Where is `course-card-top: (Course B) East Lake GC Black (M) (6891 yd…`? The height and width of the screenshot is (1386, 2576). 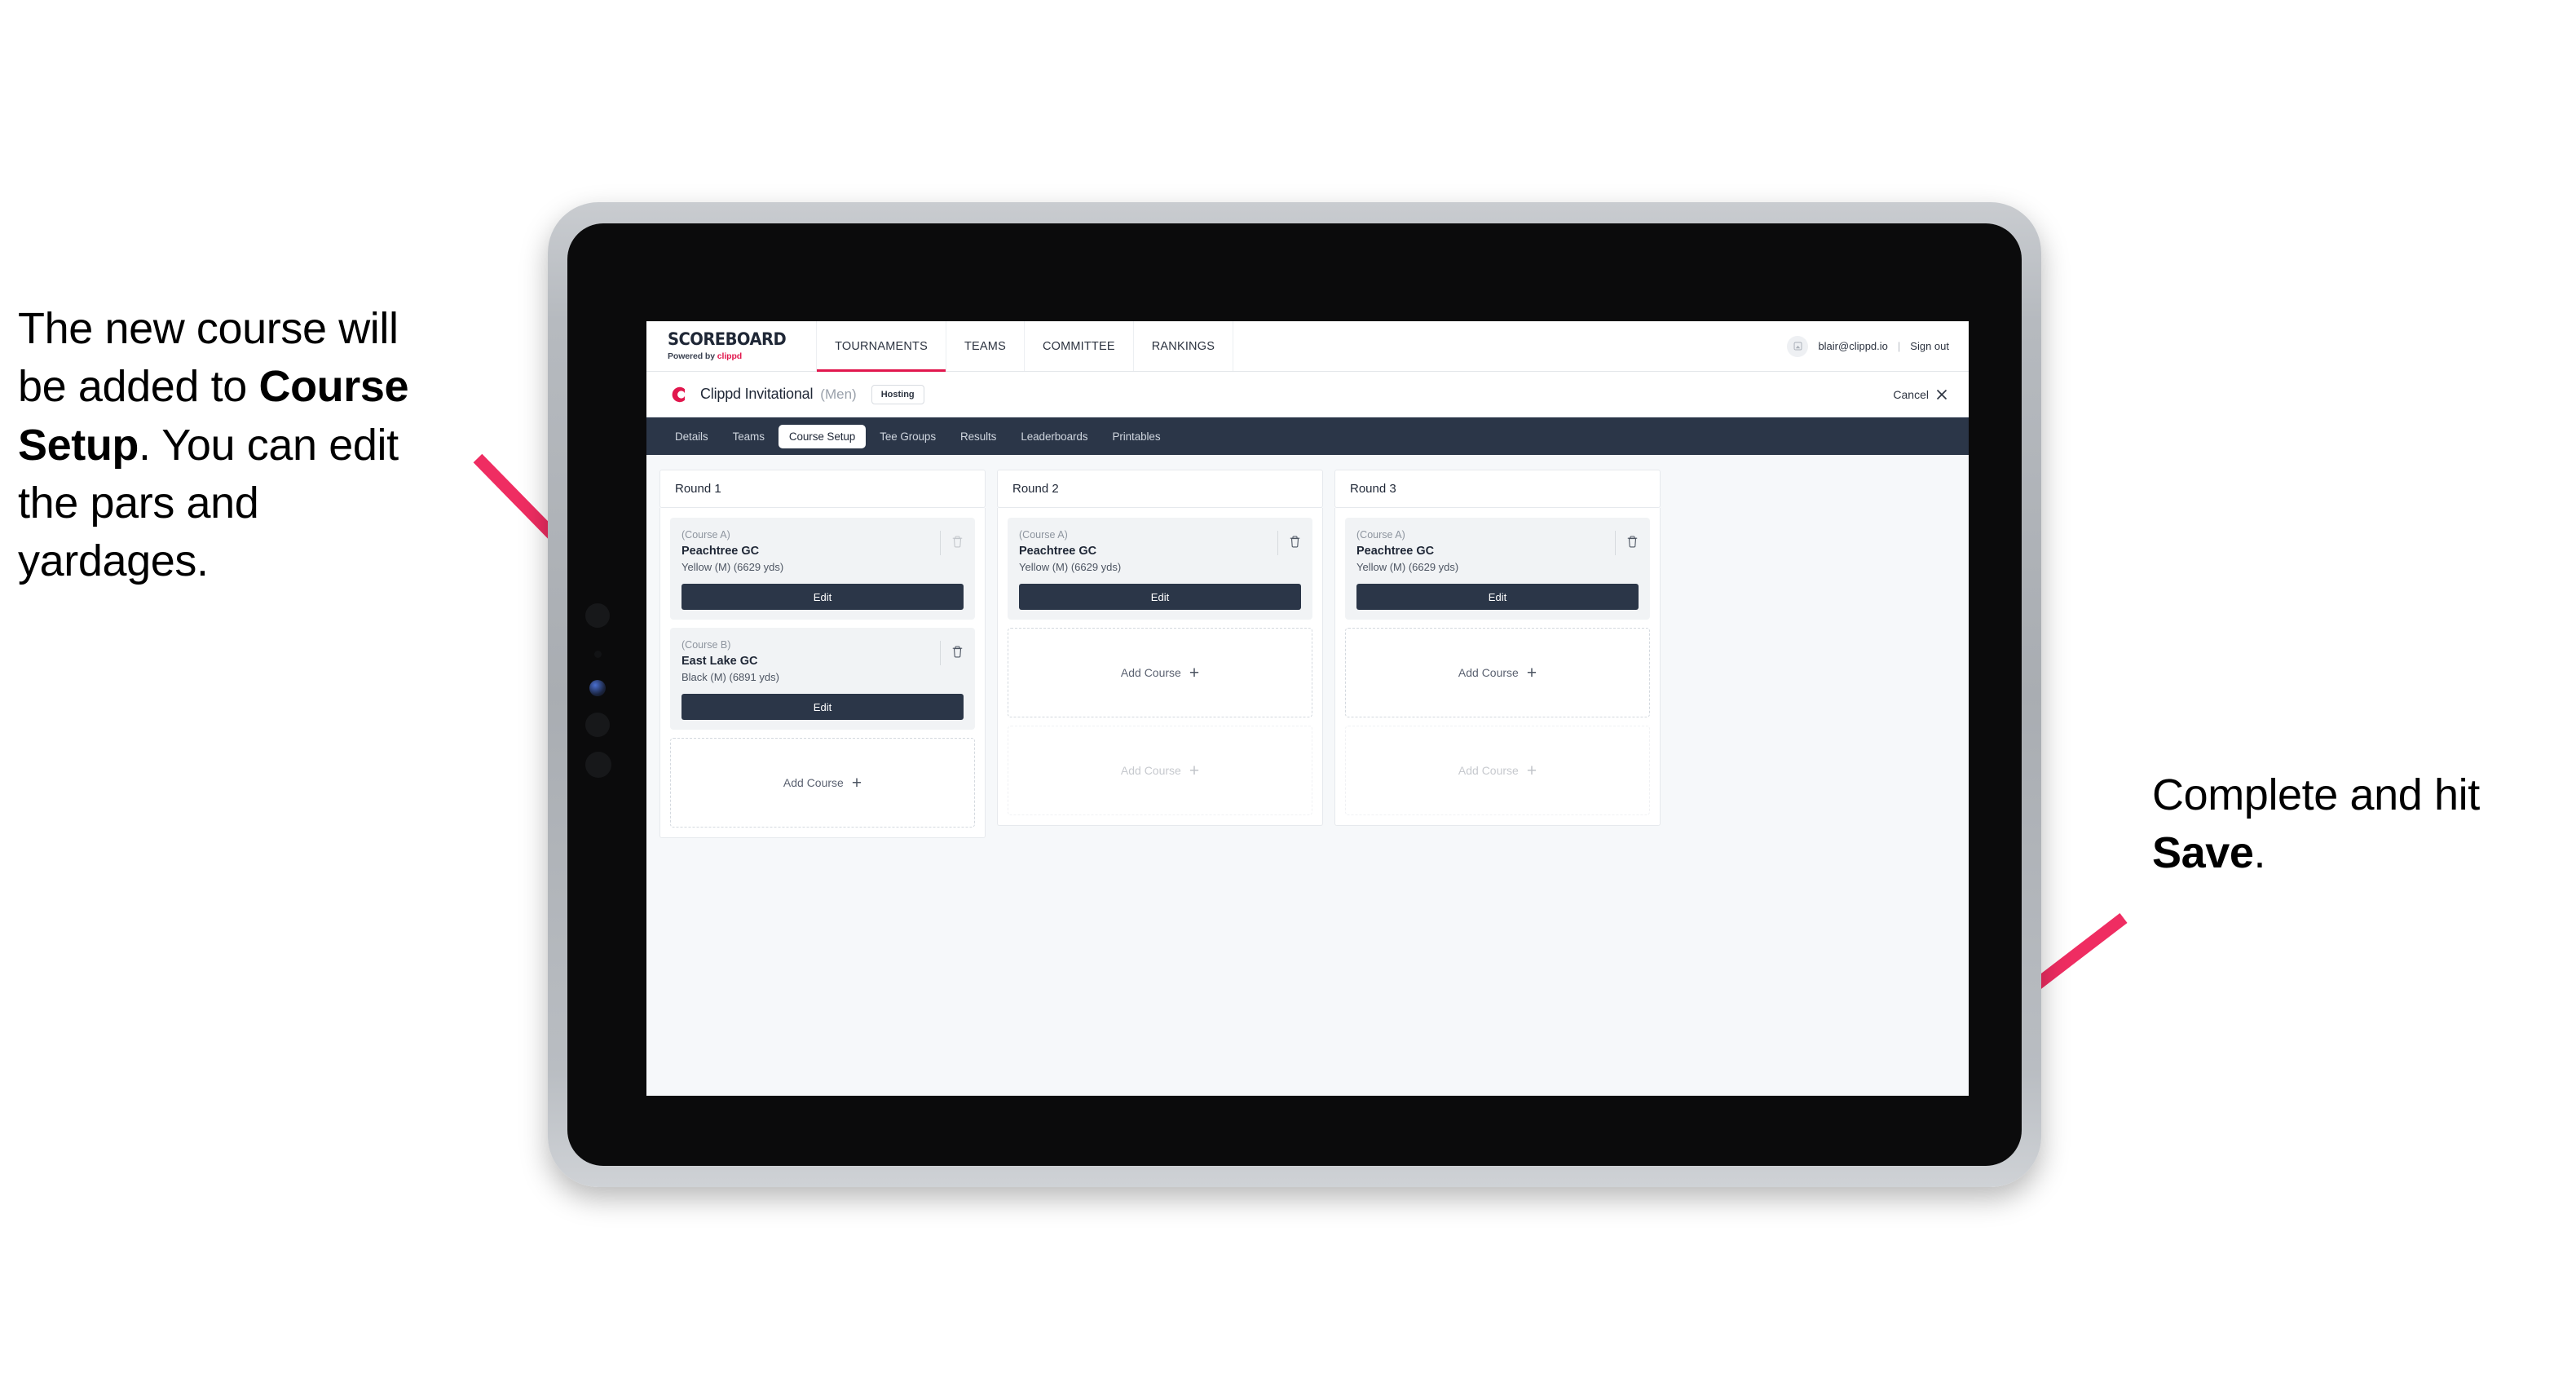 course-card-top: (Course B) East Lake GC Black (M) (6891 yd… is located at coordinates (822, 661).